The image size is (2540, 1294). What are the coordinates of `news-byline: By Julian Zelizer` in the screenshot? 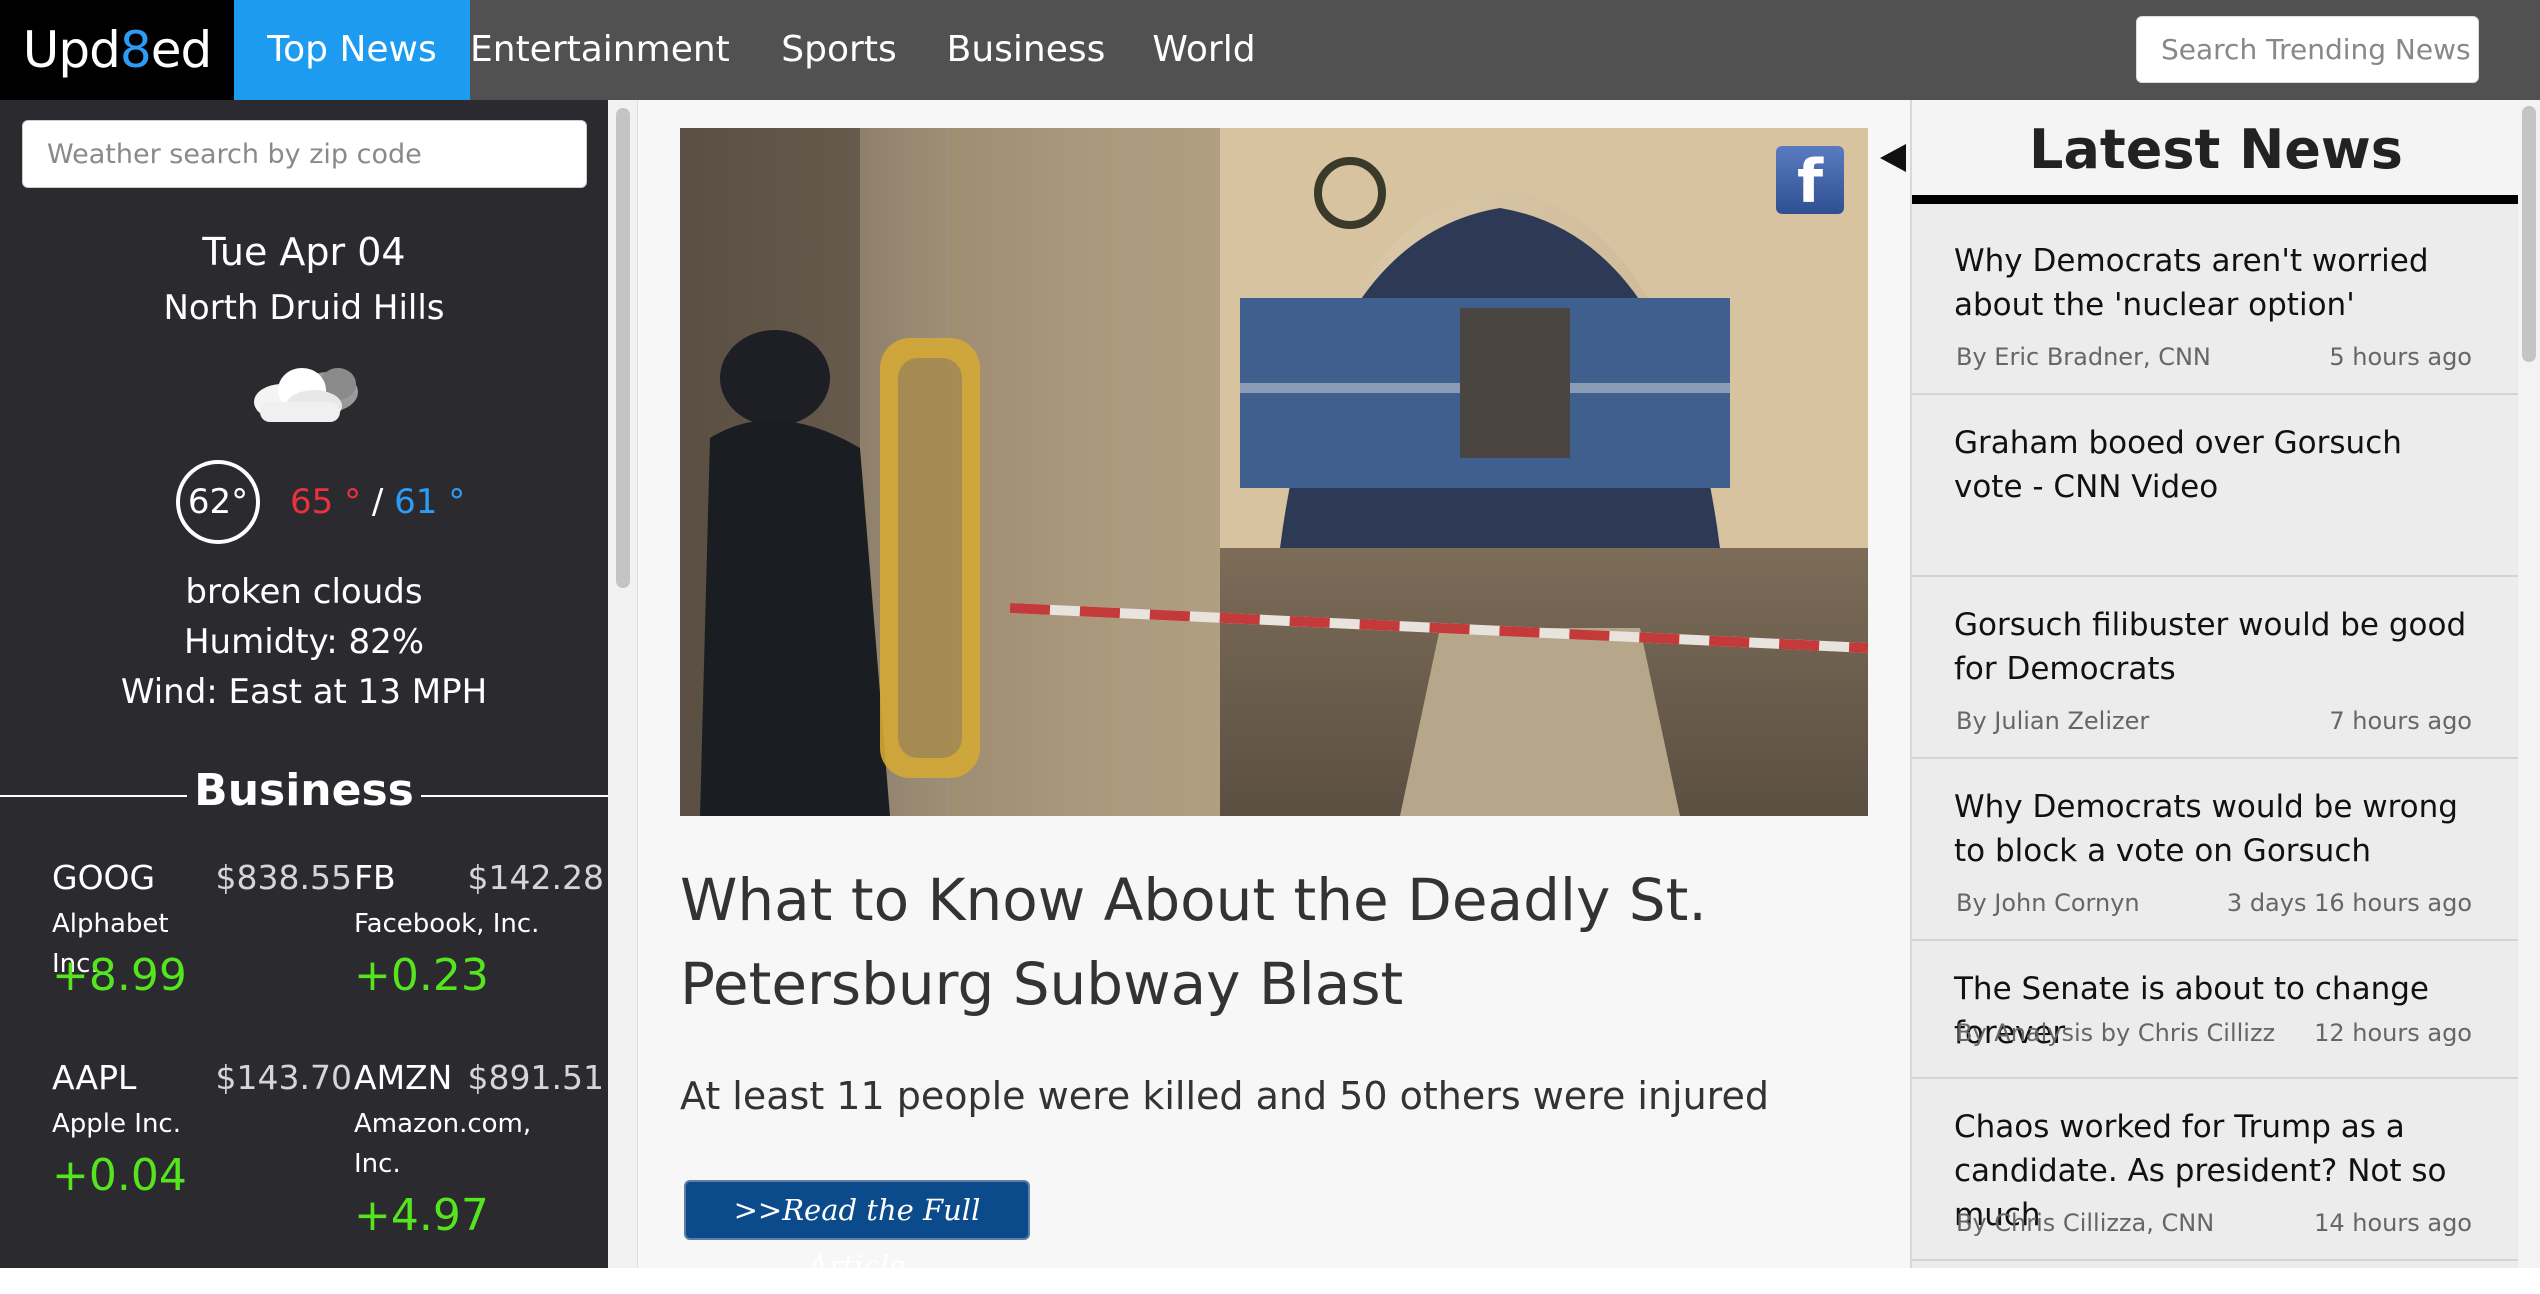 It's located at (2053, 721).